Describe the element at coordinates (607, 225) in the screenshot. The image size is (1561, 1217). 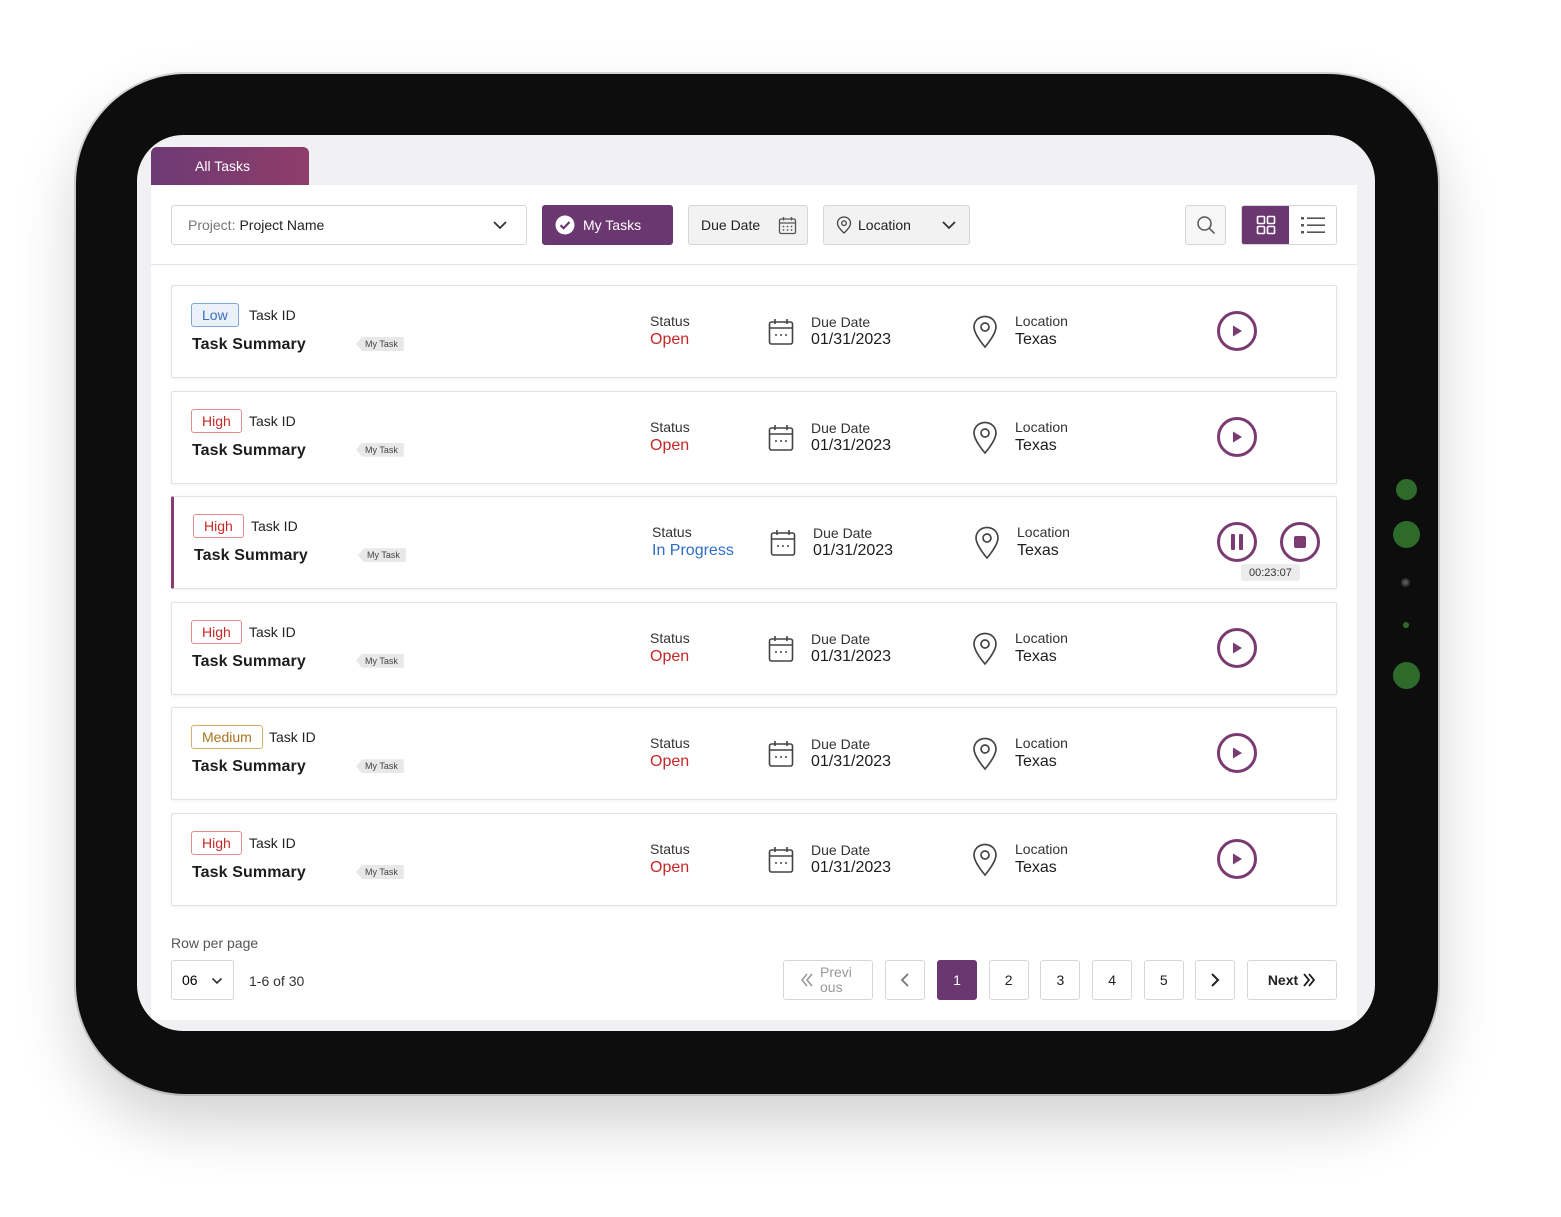
I see `my-tasks-button: My Tasks` at that location.